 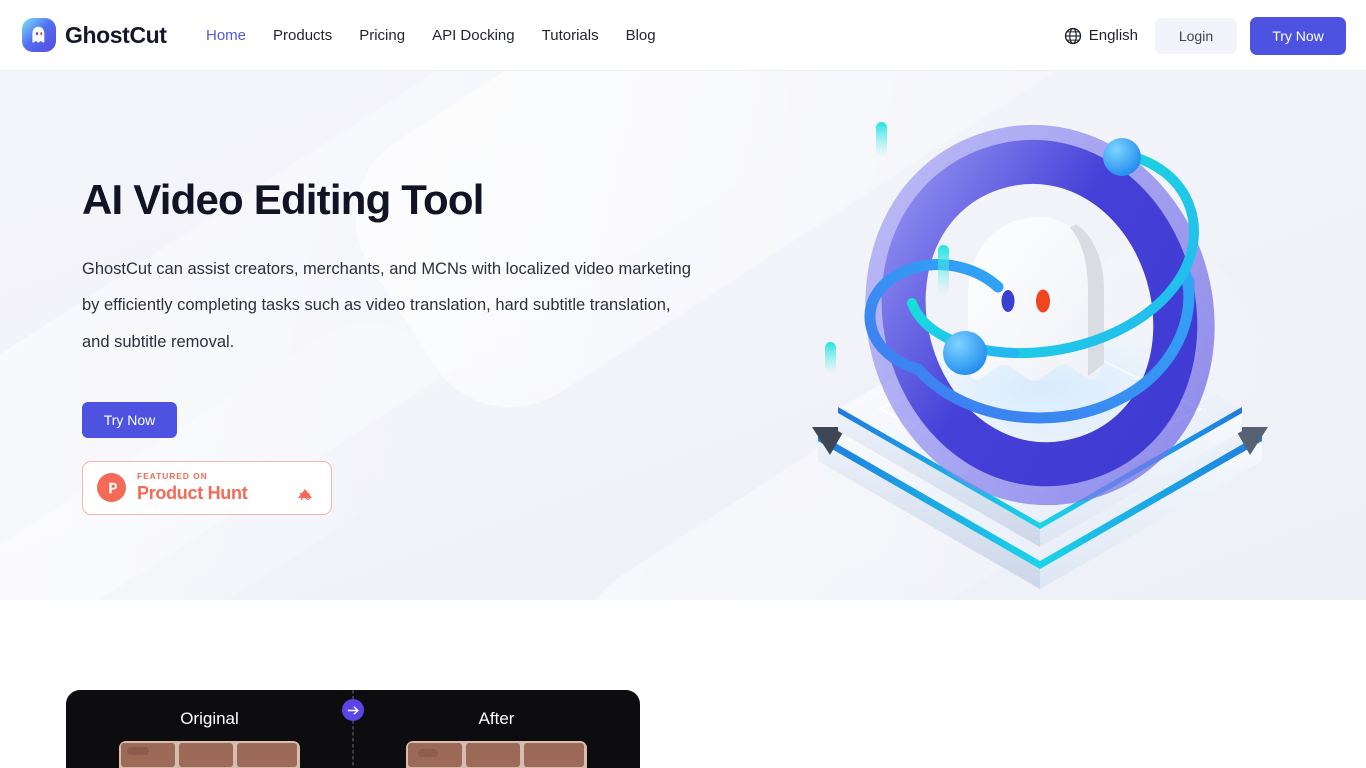 What do you see at coordinates (641, 35) in the screenshot?
I see `nav-item-blog: Blog` at bounding box center [641, 35].